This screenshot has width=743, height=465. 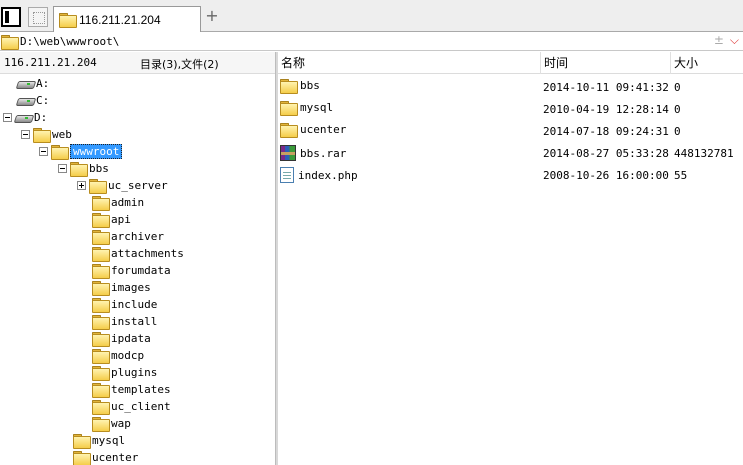 I want to click on bookmark-icon: ±, so click(x=719, y=40).